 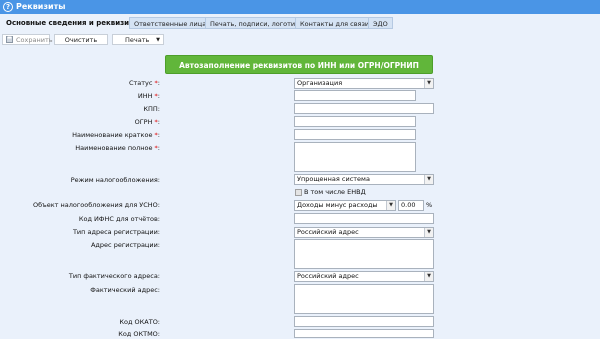 What do you see at coordinates (364, 333) in the screenshot?
I see `oktmo-input` at bounding box center [364, 333].